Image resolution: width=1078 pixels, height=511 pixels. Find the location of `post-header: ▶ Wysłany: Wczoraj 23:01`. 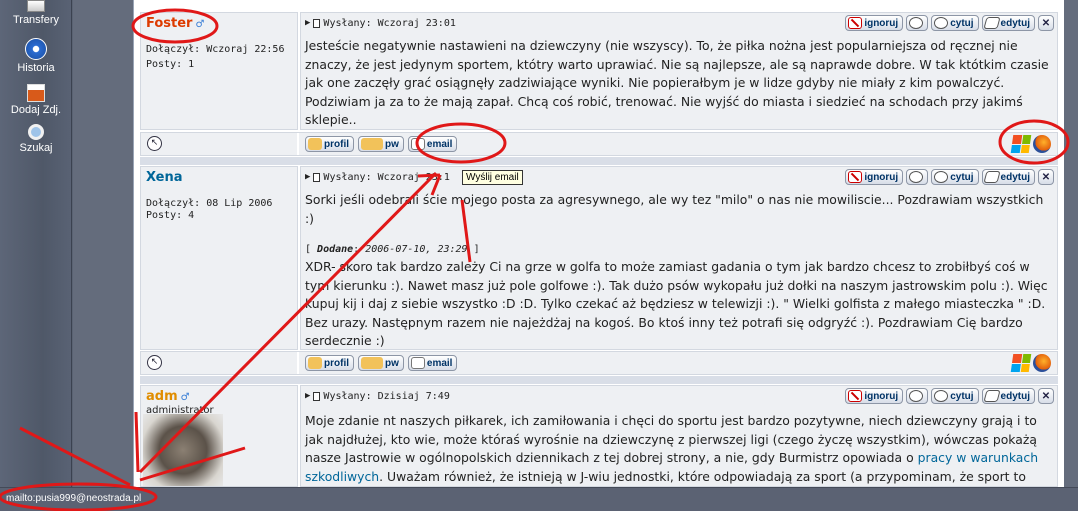

post-header: ▶ Wysłany: Wczoraj 23:01 is located at coordinates (380, 23).